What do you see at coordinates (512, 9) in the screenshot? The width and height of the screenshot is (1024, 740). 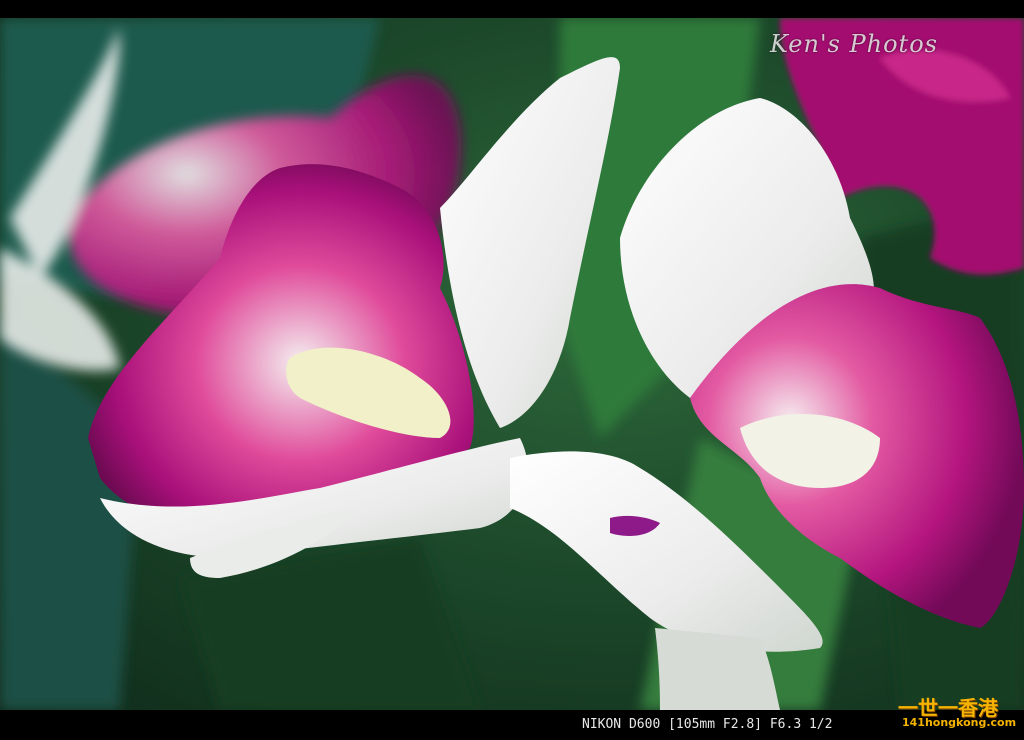 I see `top-border` at bounding box center [512, 9].